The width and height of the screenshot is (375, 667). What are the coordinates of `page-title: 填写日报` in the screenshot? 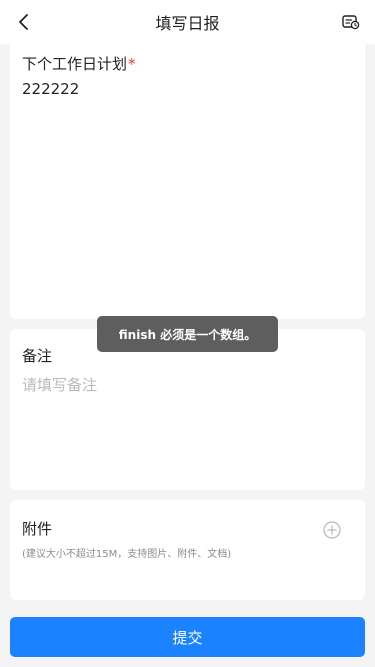 It's located at (187, 23).